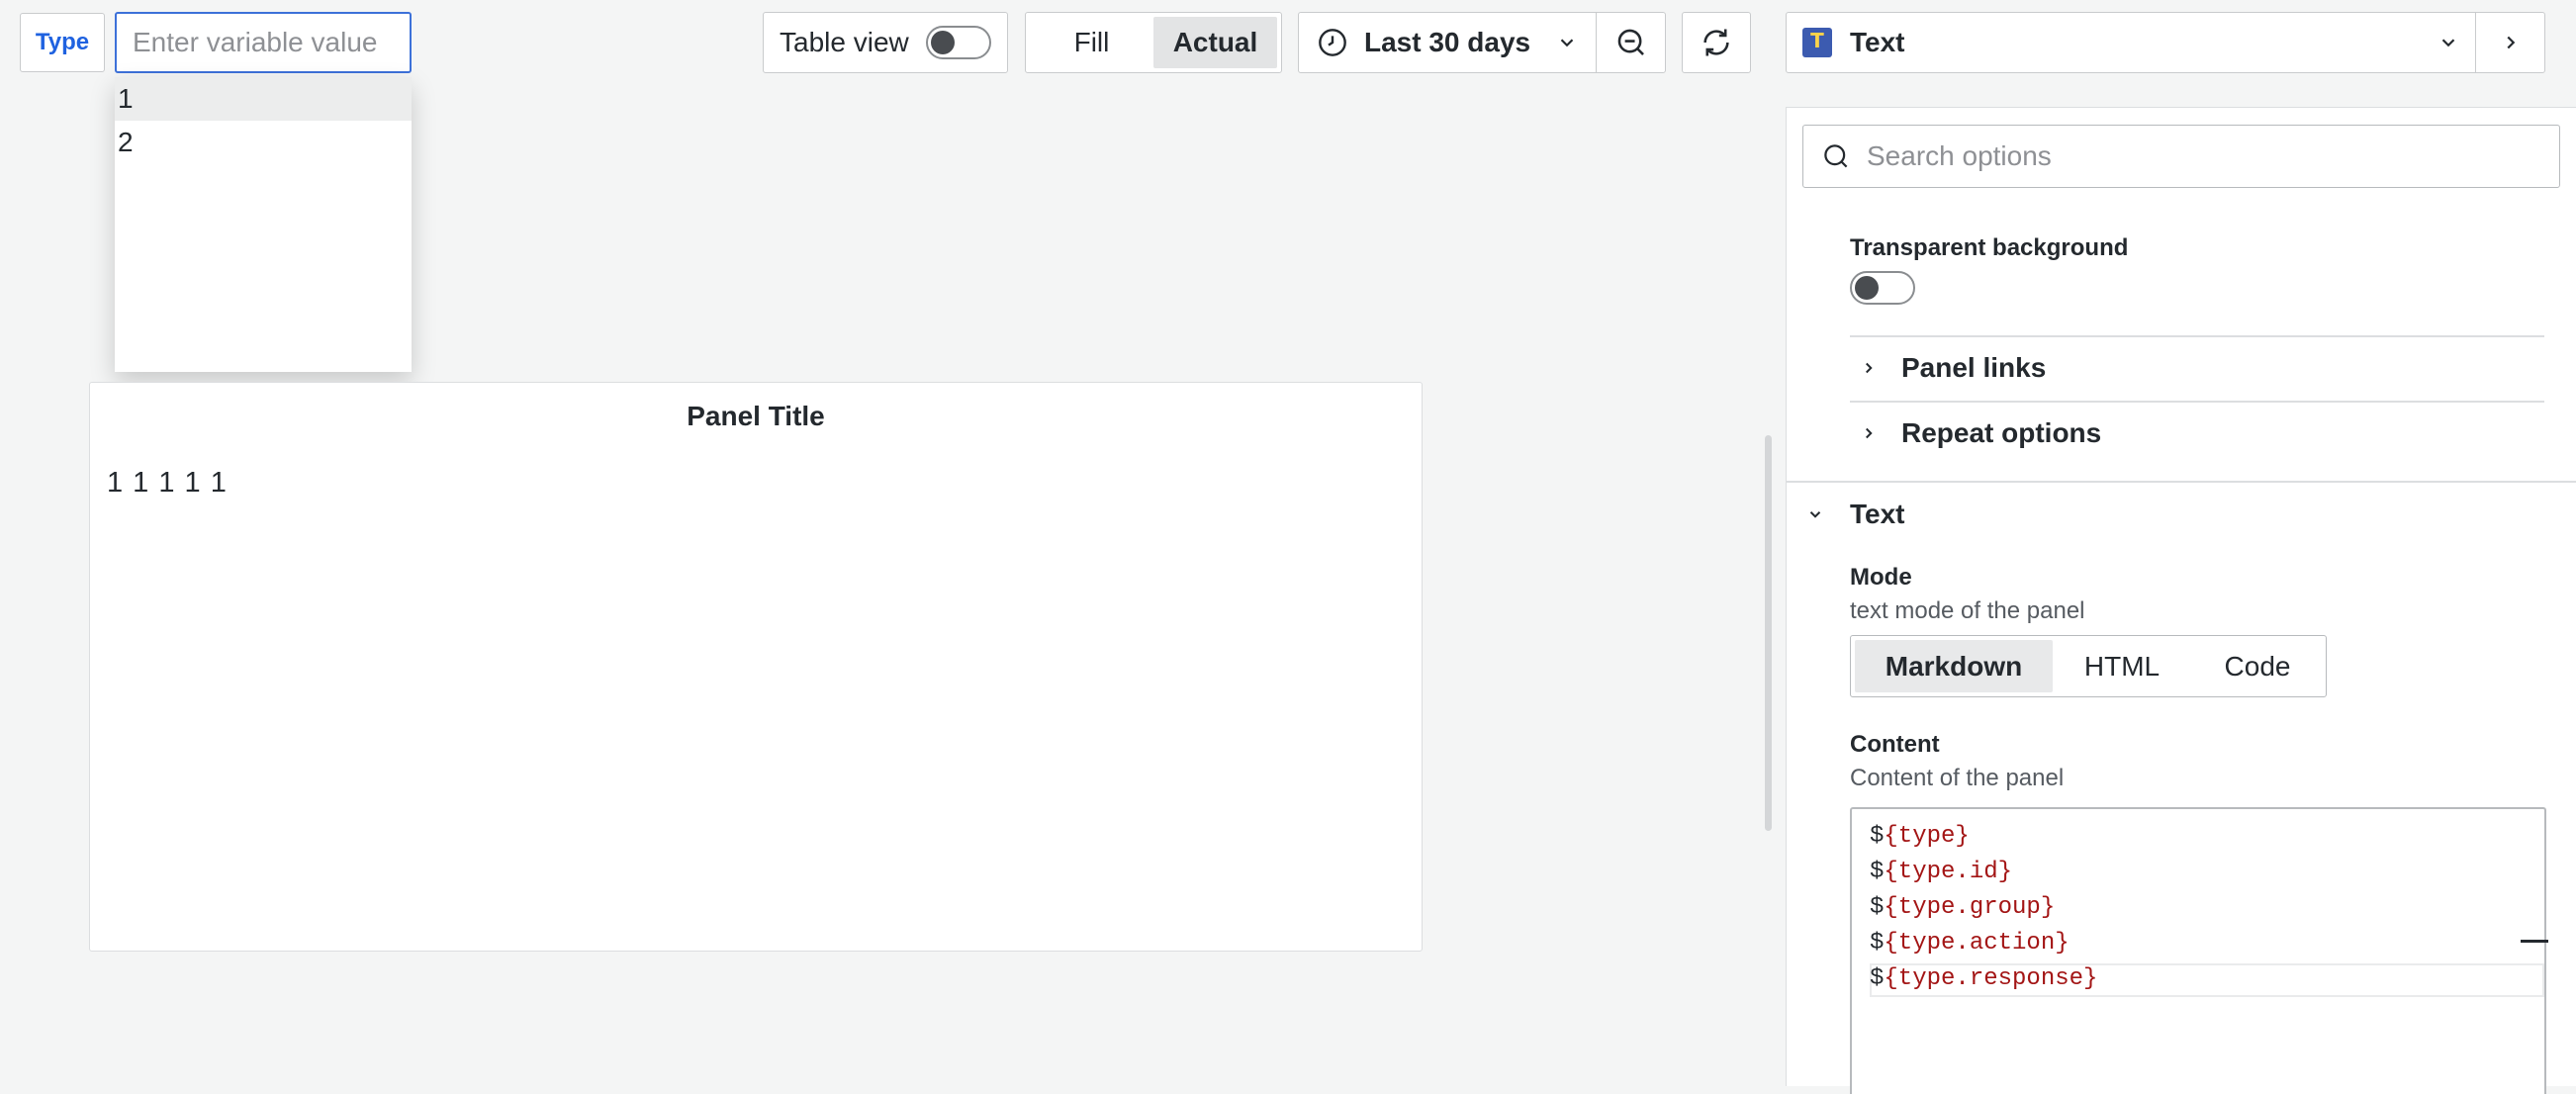  I want to click on table-view-label: Table view, so click(844, 42).